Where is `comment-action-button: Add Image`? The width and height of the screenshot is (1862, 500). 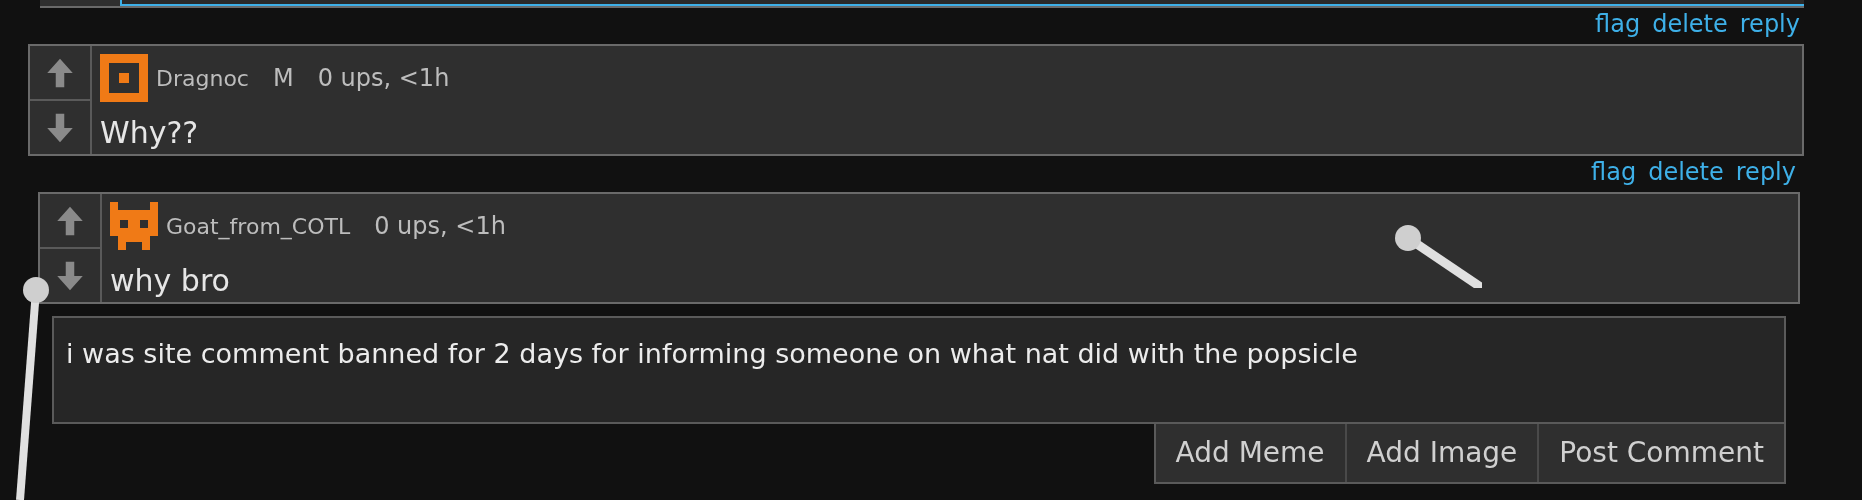 comment-action-button: Add Image is located at coordinates (1441, 453).